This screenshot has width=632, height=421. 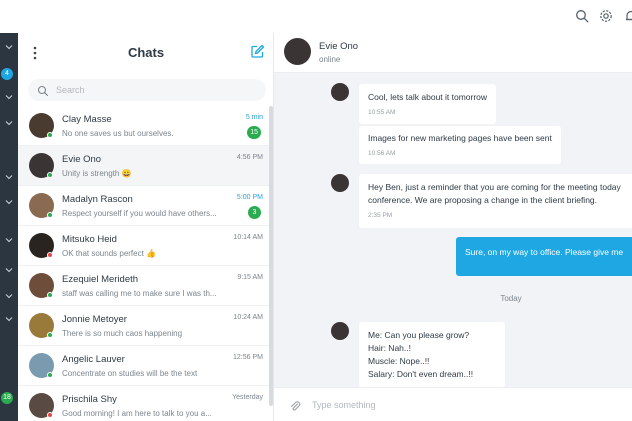 I want to click on rail-badge: 4, so click(x=7, y=74).